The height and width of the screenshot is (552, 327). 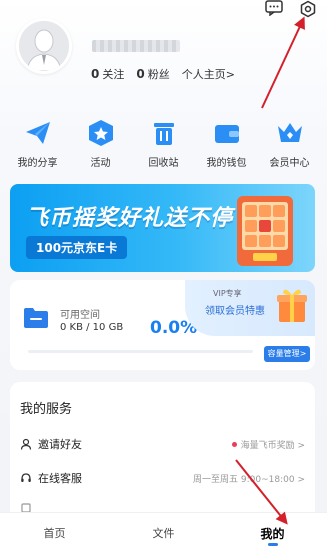 I want to click on service-hint-text: 周一至周五 9:00~18:00 >, so click(x=249, y=479).